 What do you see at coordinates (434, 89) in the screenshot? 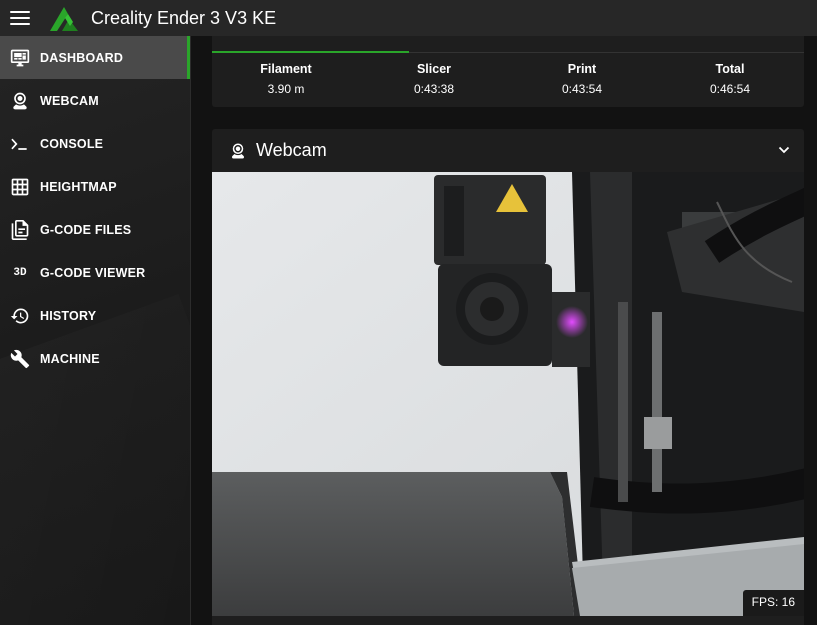
I see `stat-value: 0:43:38` at bounding box center [434, 89].